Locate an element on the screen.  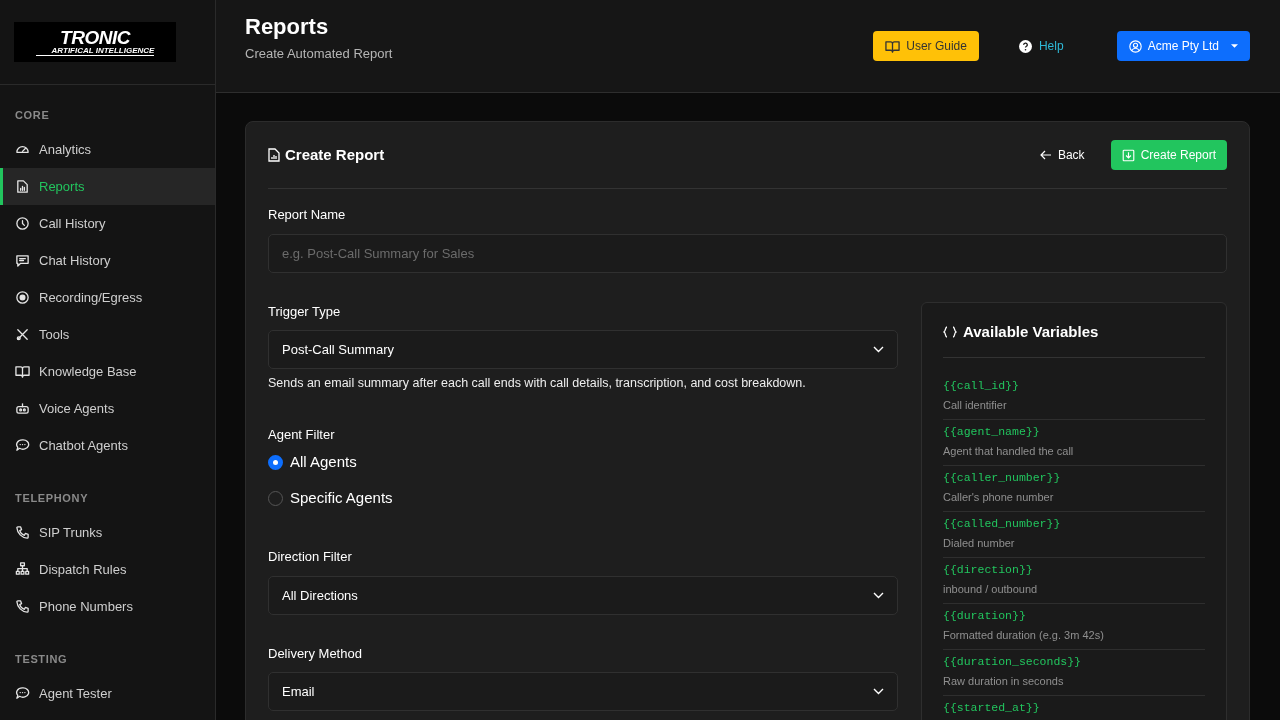
page-title: Reports is located at coordinates (287, 27).